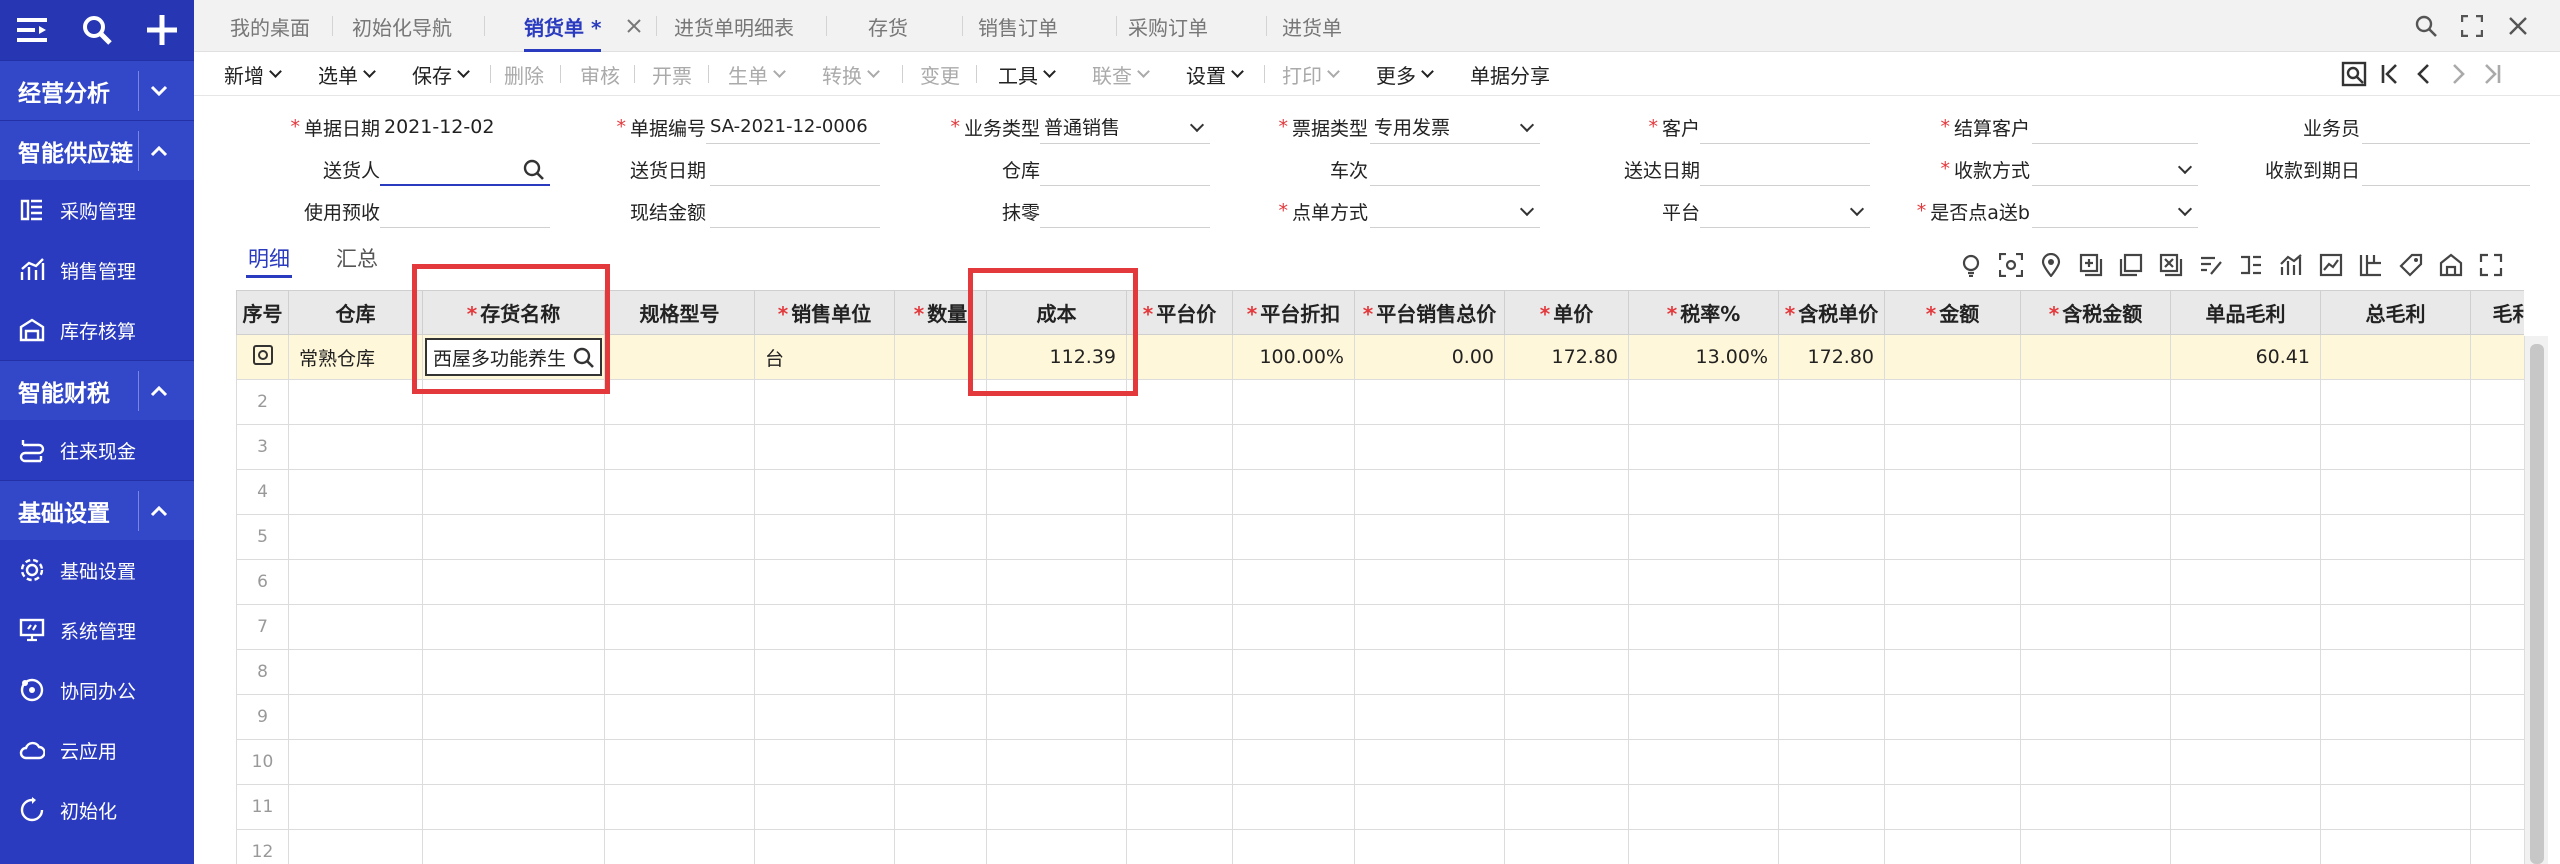 This screenshot has height=864, width=2560. Describe the element at coordinates (1312, 26) in the screenshot. I see `tab-purchase-receipt: 进货单` at that location.